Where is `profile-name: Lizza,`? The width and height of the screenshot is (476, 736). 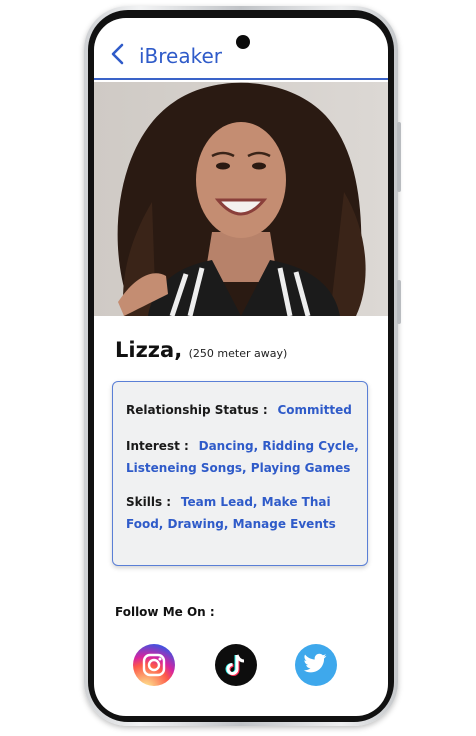
profile-name: Lizza, is located at coordinates (149, 350).